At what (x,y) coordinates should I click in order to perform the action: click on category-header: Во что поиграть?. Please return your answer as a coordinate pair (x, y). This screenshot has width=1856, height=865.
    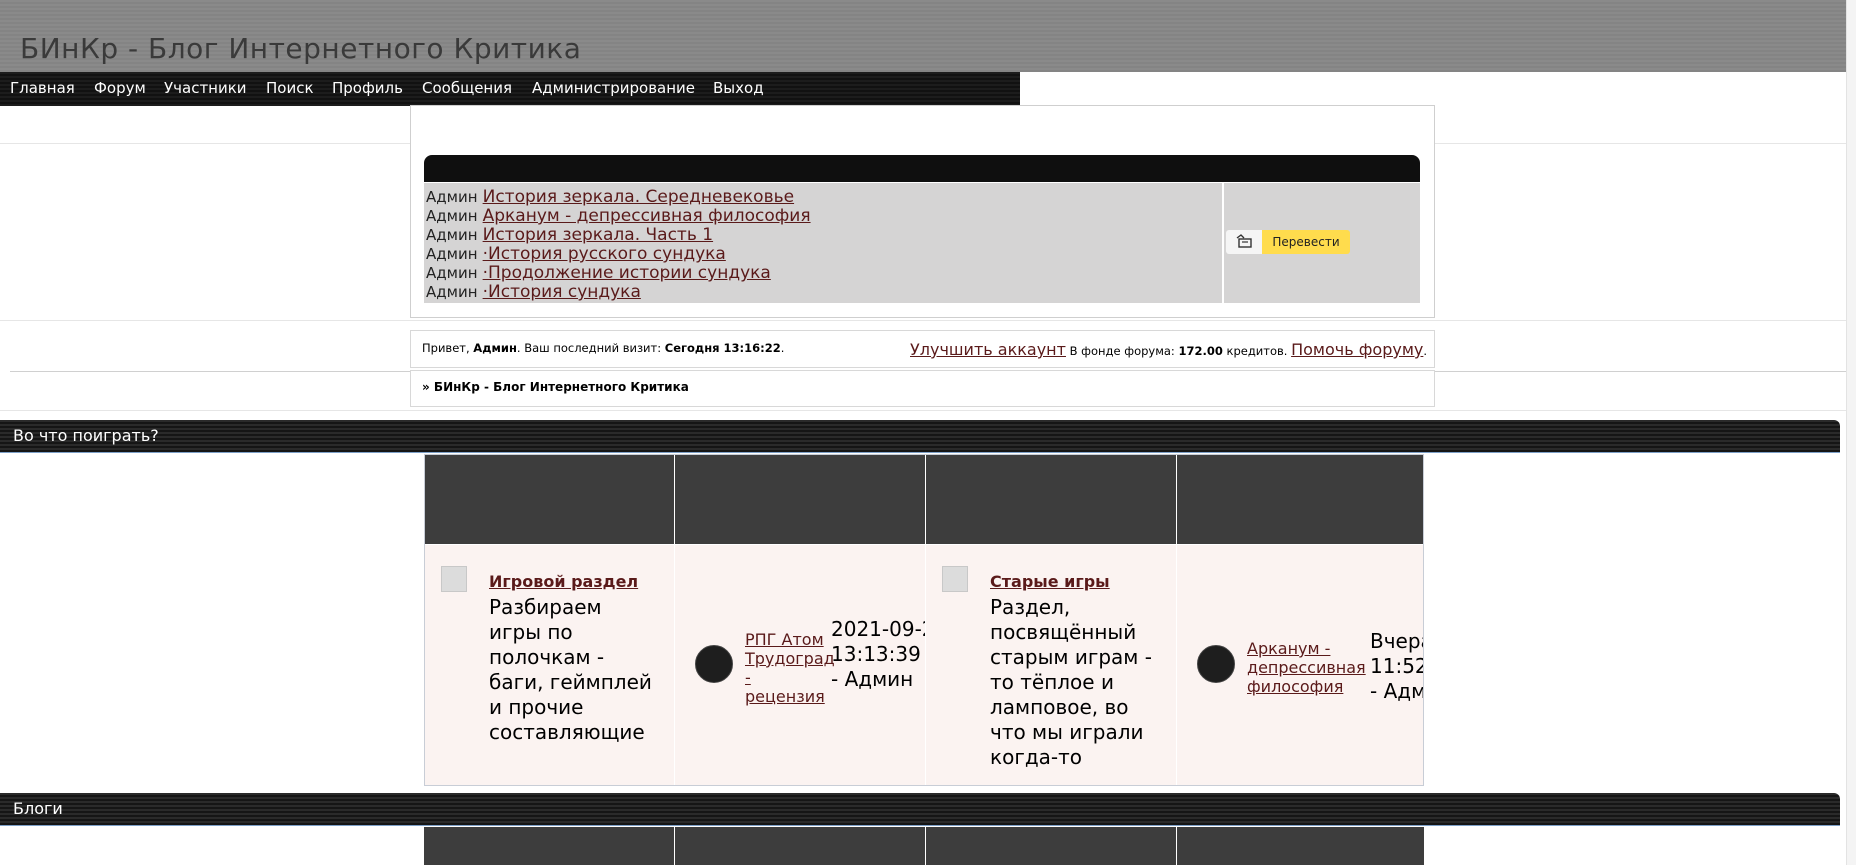
    Looking at the image, I should click on (920, 436).